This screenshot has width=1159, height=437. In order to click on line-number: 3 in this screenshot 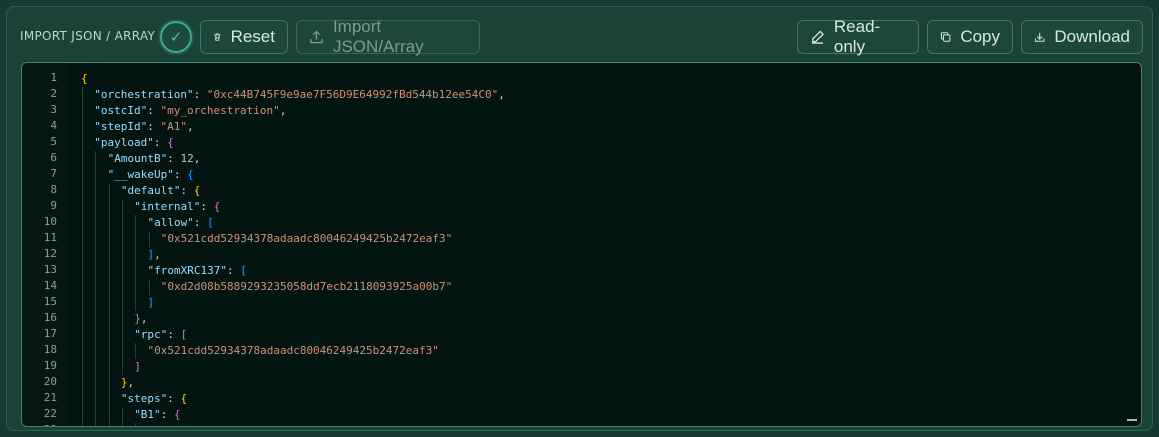, I will do `click(53, 109)`.